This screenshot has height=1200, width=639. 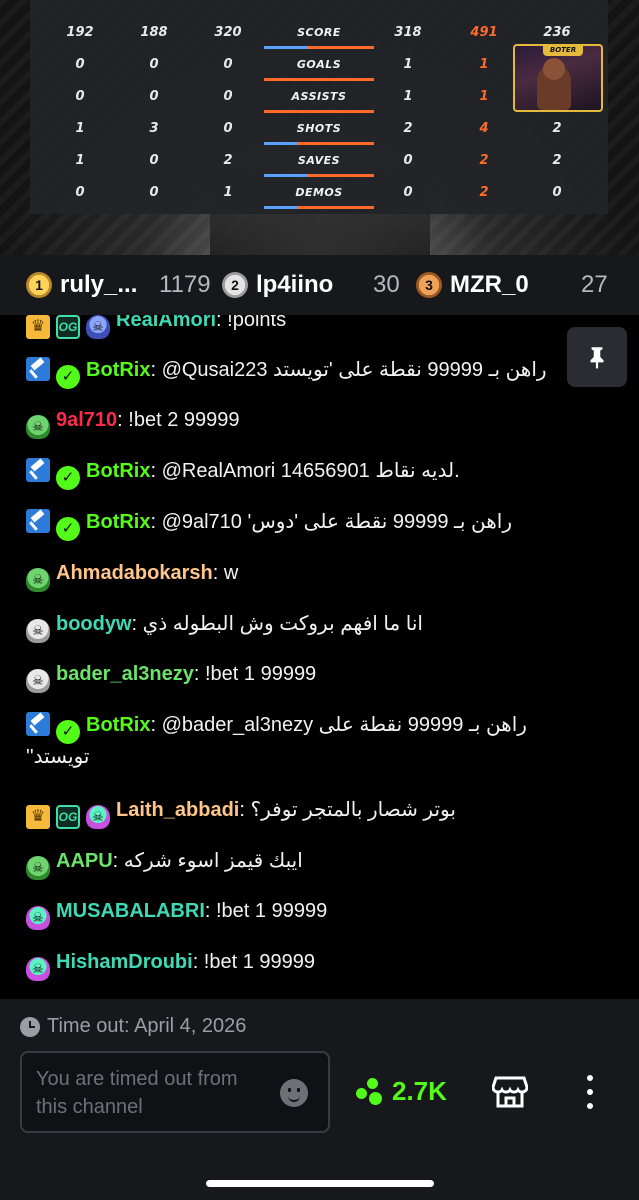 I want to click on chat-message: ♛ OG ☠ RealAmori: !points, so click(x=316, y=327).